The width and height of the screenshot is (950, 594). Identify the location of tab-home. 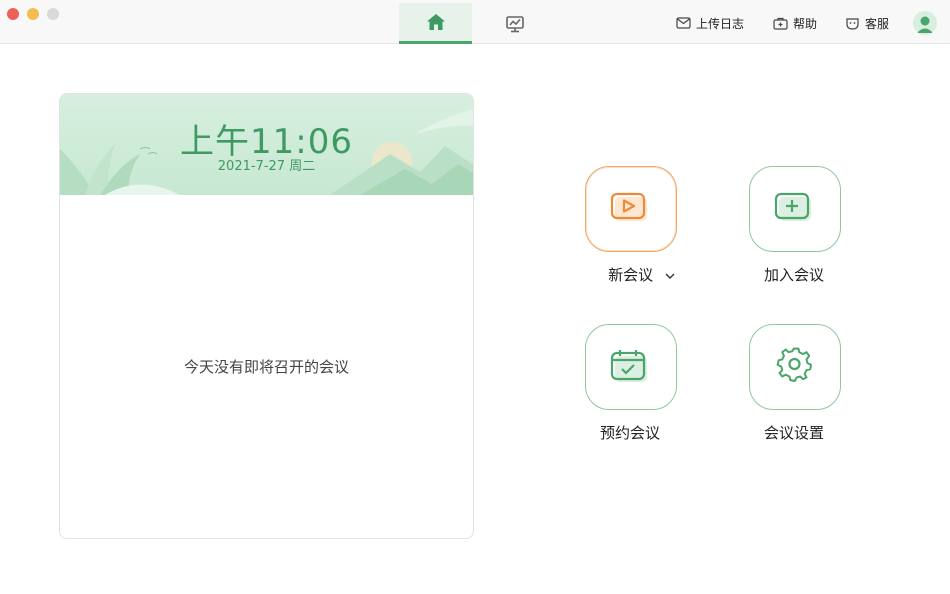
(435, 23).